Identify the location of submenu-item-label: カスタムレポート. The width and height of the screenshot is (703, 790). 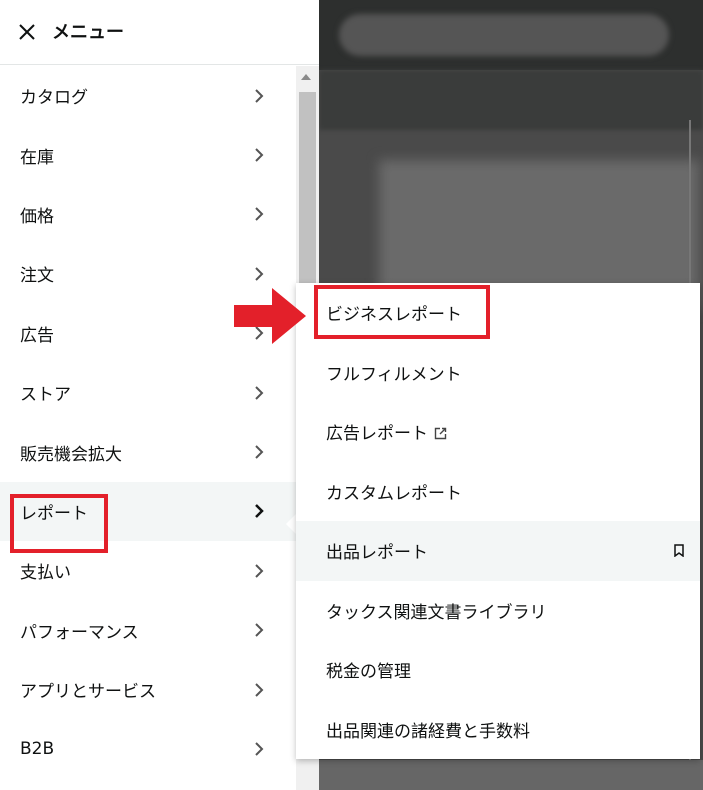
(394, 493).